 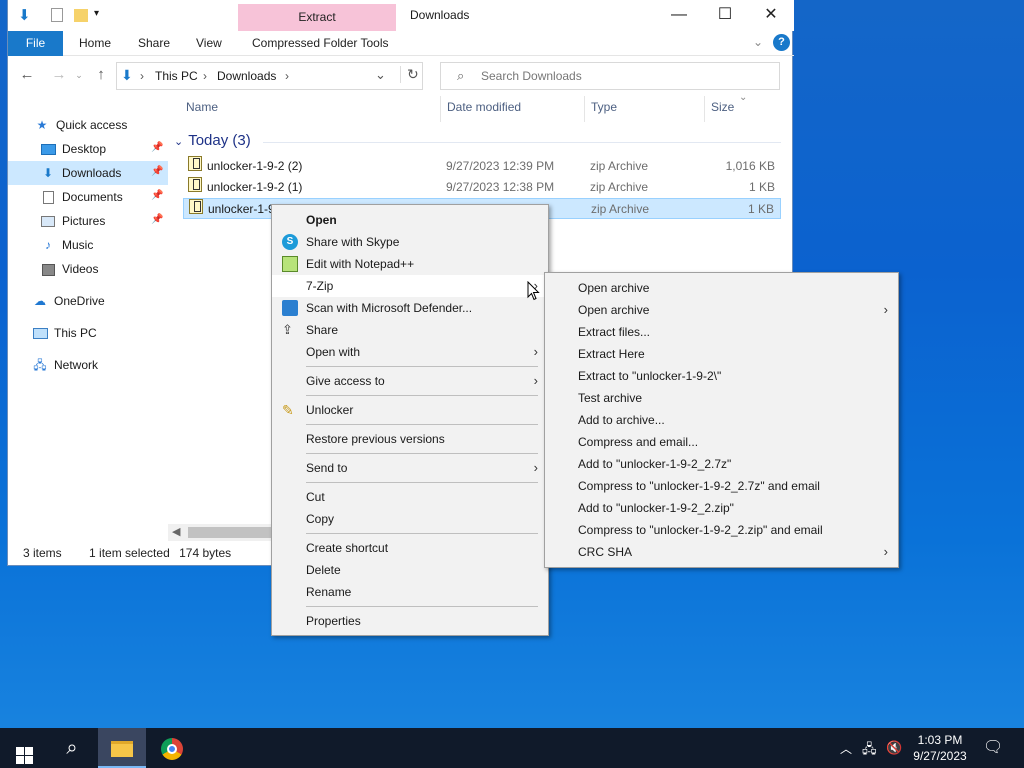 I want to click on address-bar: ⬇ › This PC › Downloads › ⌄ ↻, so click(x=269, y=76).